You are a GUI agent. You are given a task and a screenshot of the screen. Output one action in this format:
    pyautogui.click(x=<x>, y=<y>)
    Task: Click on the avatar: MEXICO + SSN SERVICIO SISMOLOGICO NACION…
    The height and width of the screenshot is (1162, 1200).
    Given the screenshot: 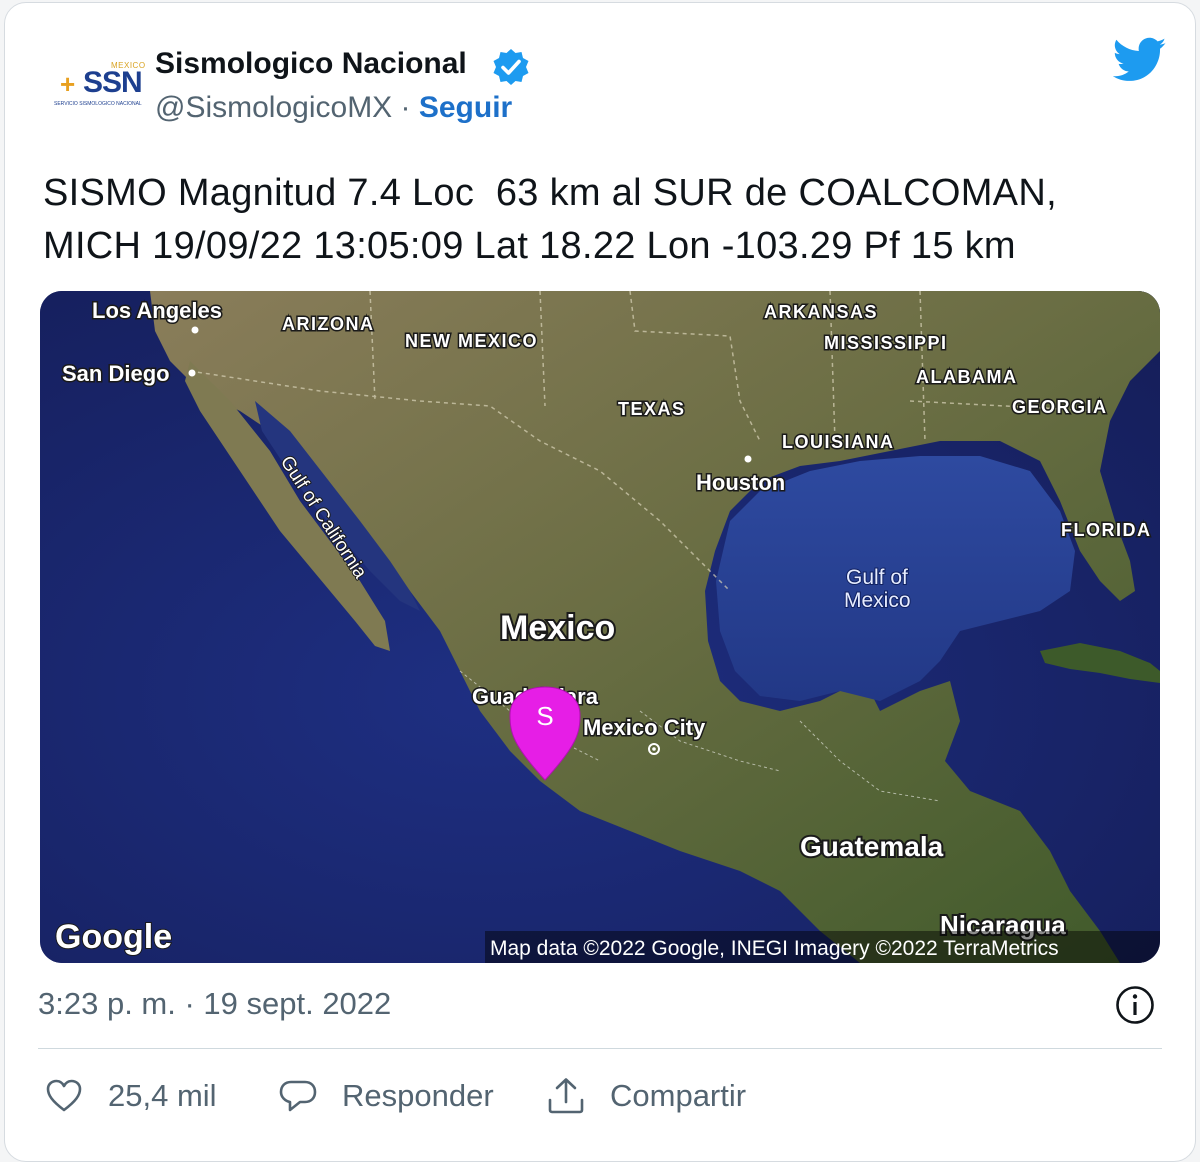 What is the action you would take?
    pyautogui.click(x=97, y=97)
    